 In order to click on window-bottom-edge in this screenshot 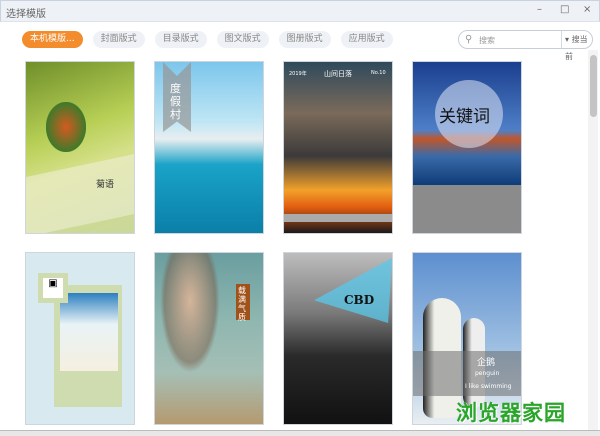, I will do `click(300, 433)`.